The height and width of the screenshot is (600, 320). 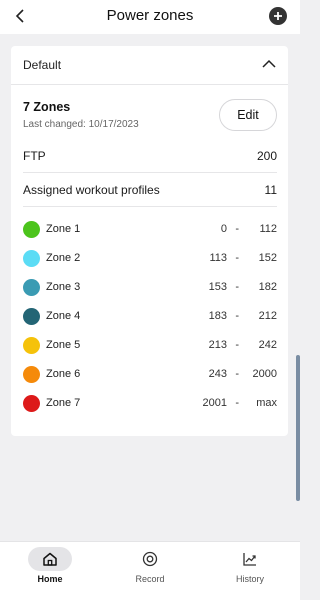 What do you see at coordinates (217, 287) in the screenshot?
I see `zone-min: 153` at bounding box center [217, 287].